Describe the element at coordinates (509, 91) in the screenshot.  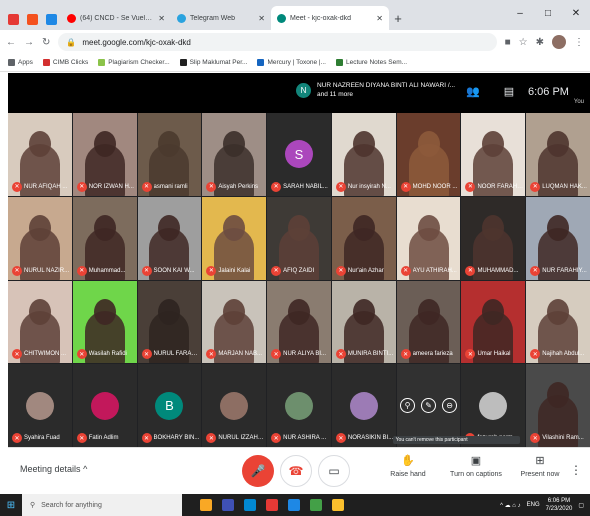
I see `chat-icon: ▤` at that location.